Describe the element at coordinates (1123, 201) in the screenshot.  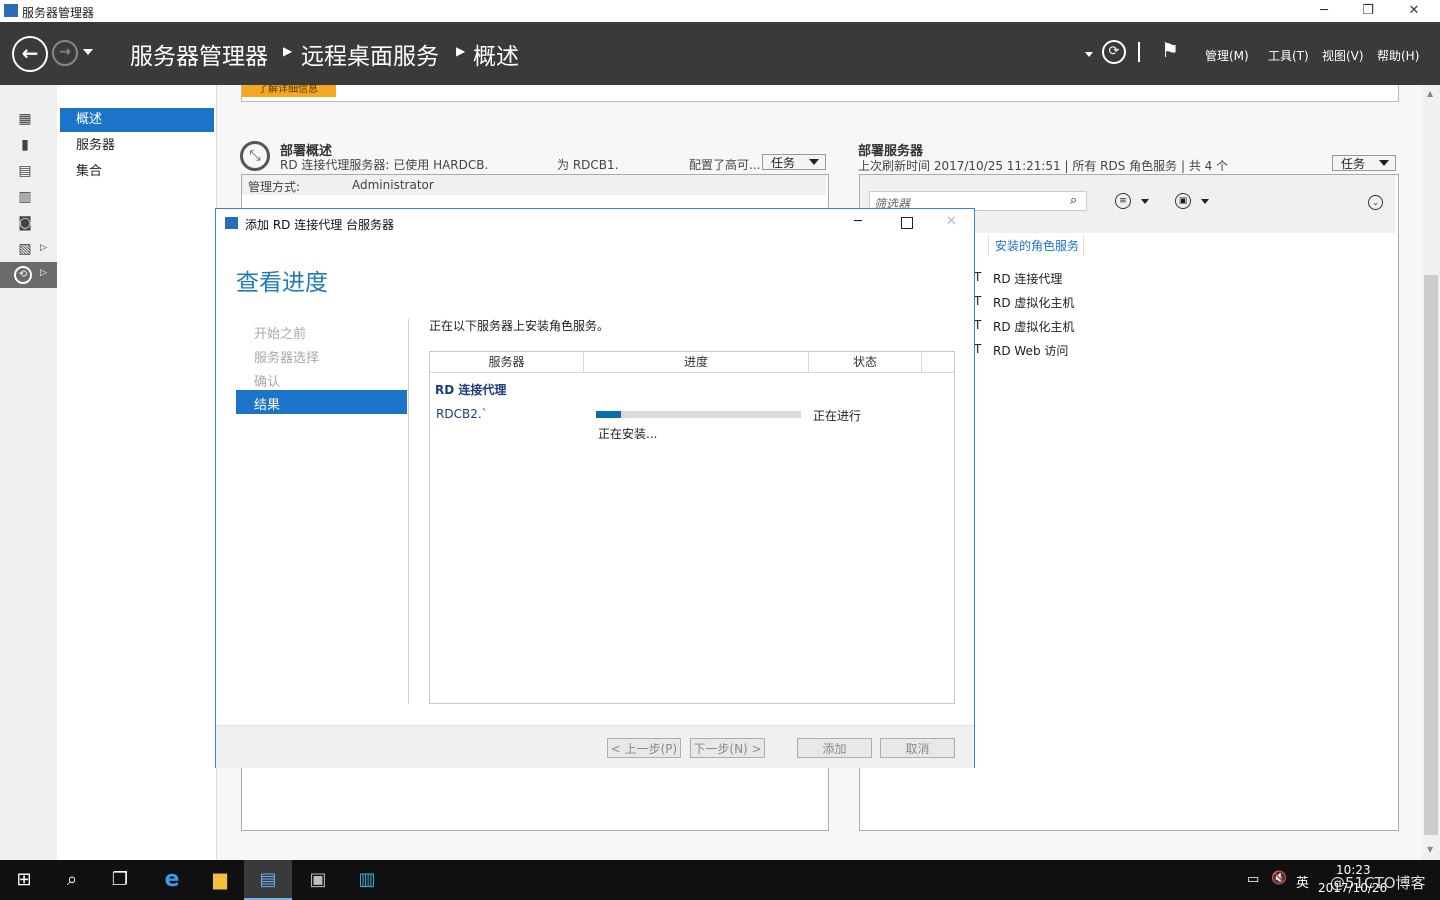
I see `list-options-icon: ≡` at that location.